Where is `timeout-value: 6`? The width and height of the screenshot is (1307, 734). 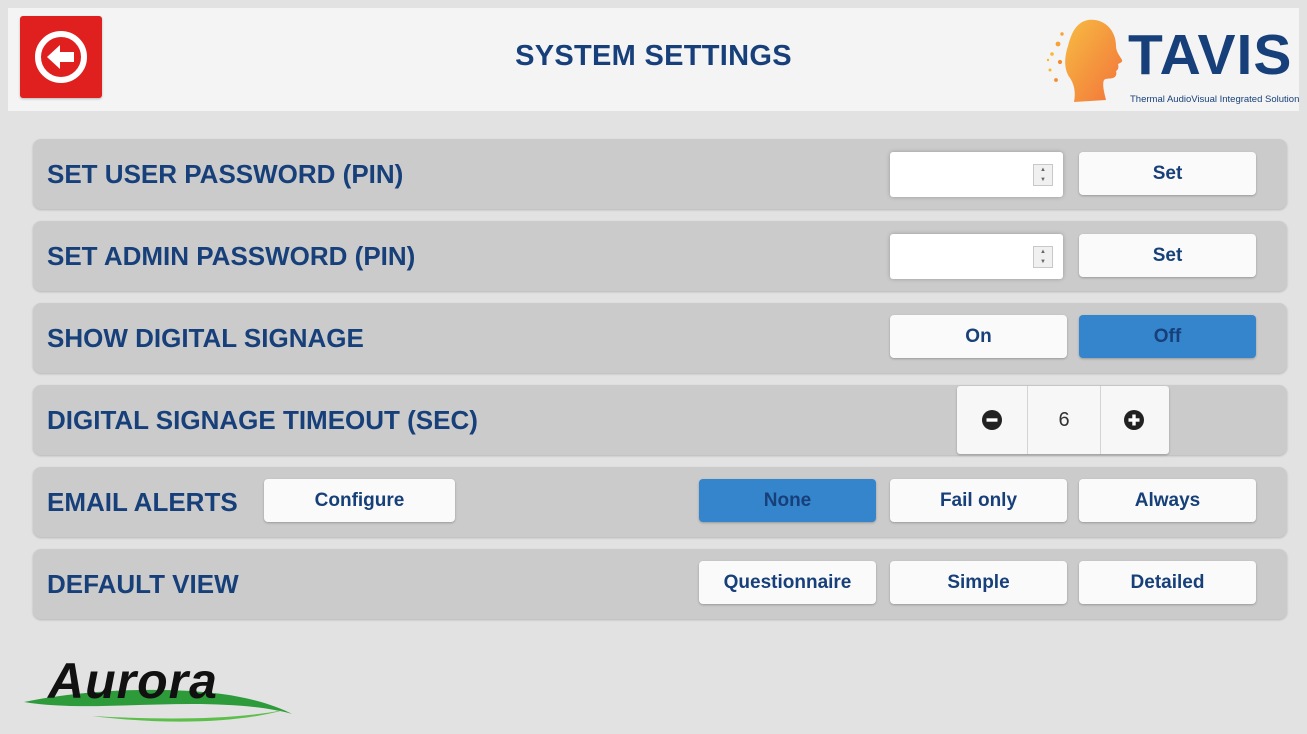
timeout-value: 6 is located at coordinates (1064, 420).